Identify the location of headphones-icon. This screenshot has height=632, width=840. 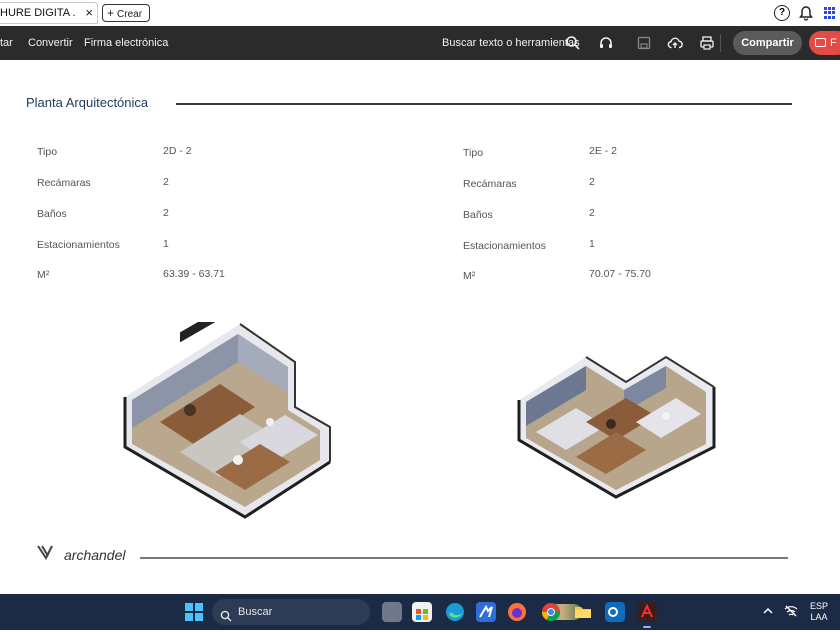
(606, 43).